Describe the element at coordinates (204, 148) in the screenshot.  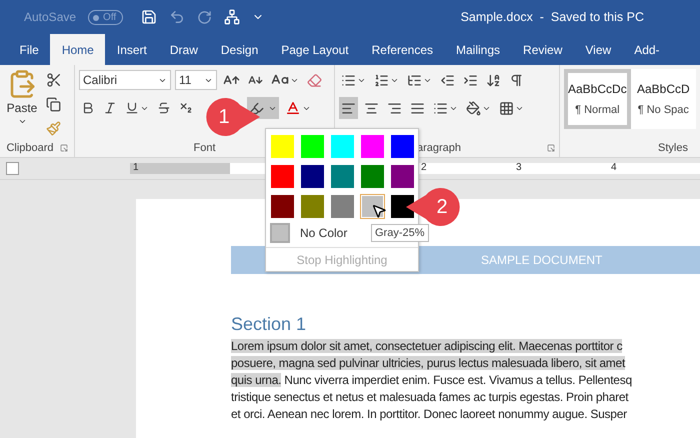
I see `group-label: Font` at that location.